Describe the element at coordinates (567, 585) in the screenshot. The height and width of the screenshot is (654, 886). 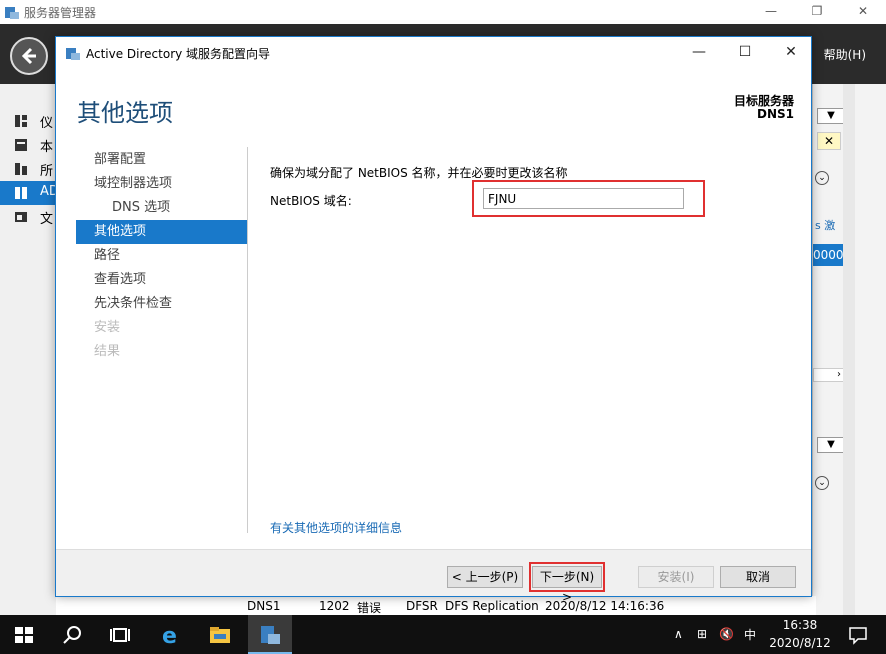
I see `next-button: 下一步(N) >` at that location.